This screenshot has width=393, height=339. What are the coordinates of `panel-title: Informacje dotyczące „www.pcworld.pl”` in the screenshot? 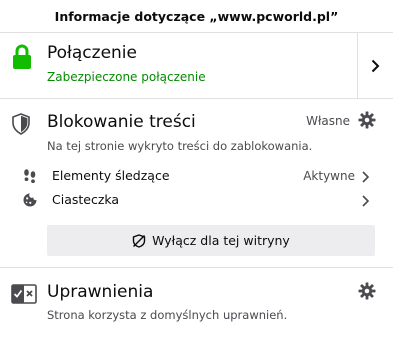 It's located at (196, 16).